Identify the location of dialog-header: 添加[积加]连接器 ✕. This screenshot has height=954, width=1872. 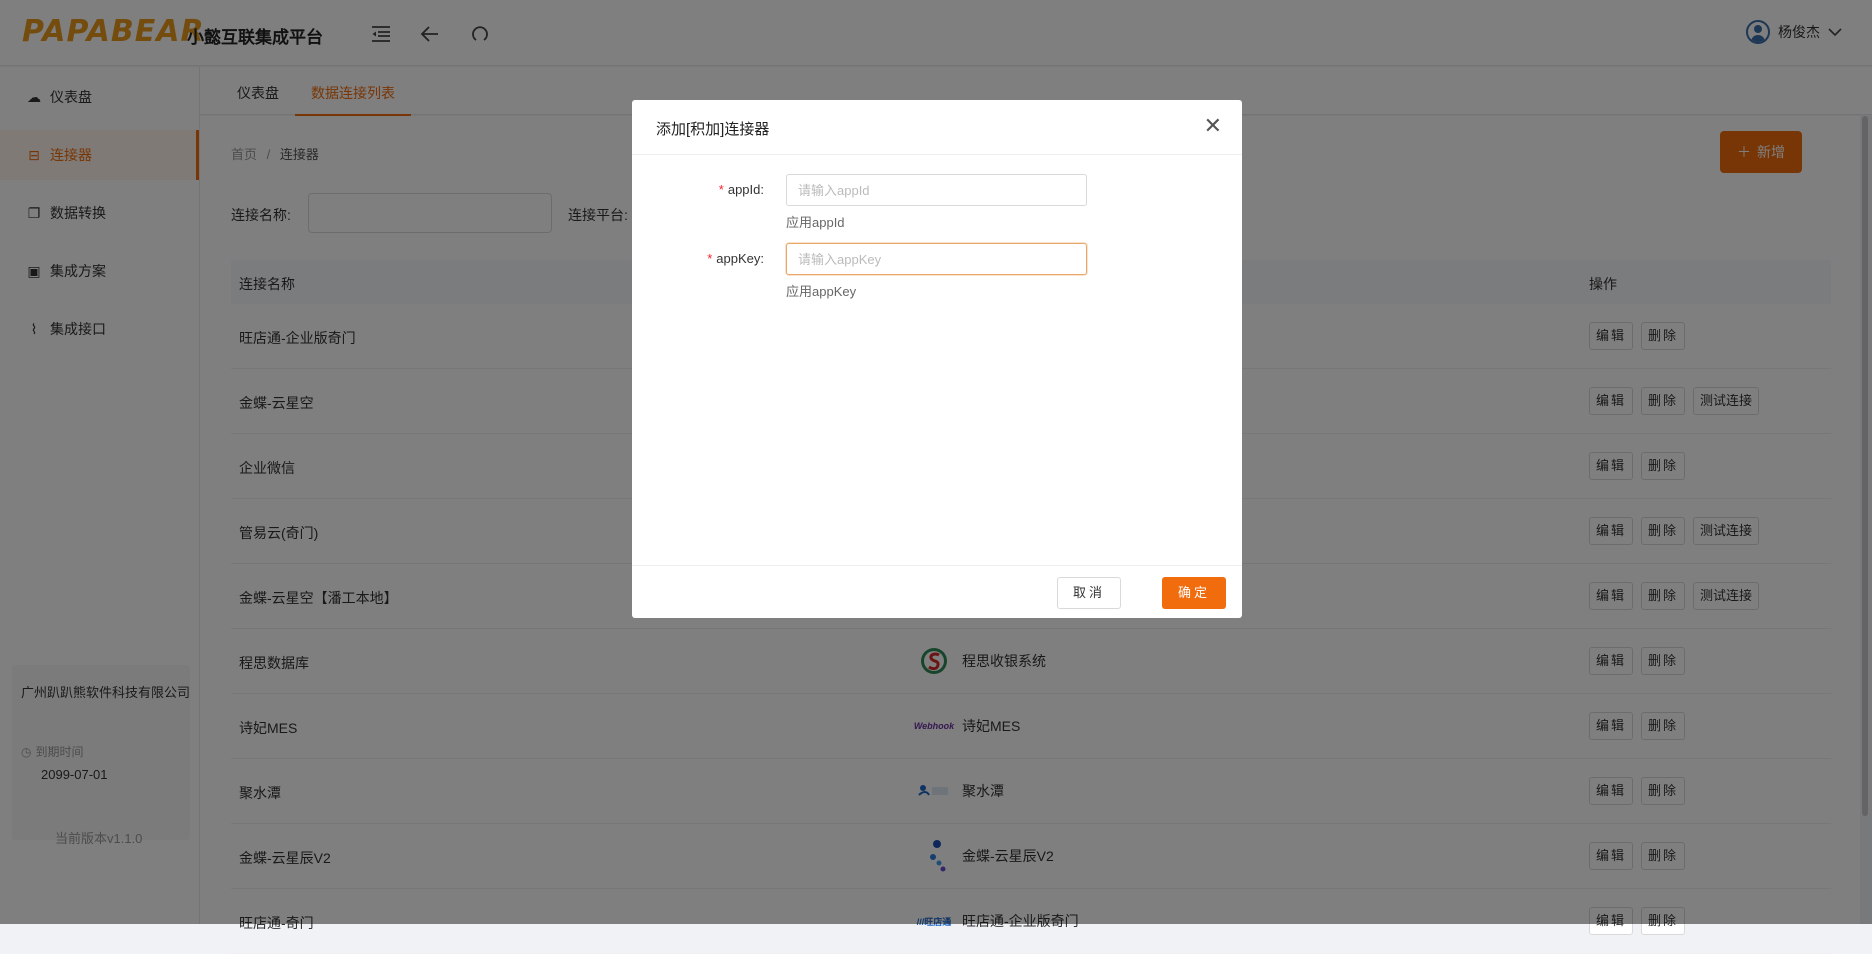
(937, 127).